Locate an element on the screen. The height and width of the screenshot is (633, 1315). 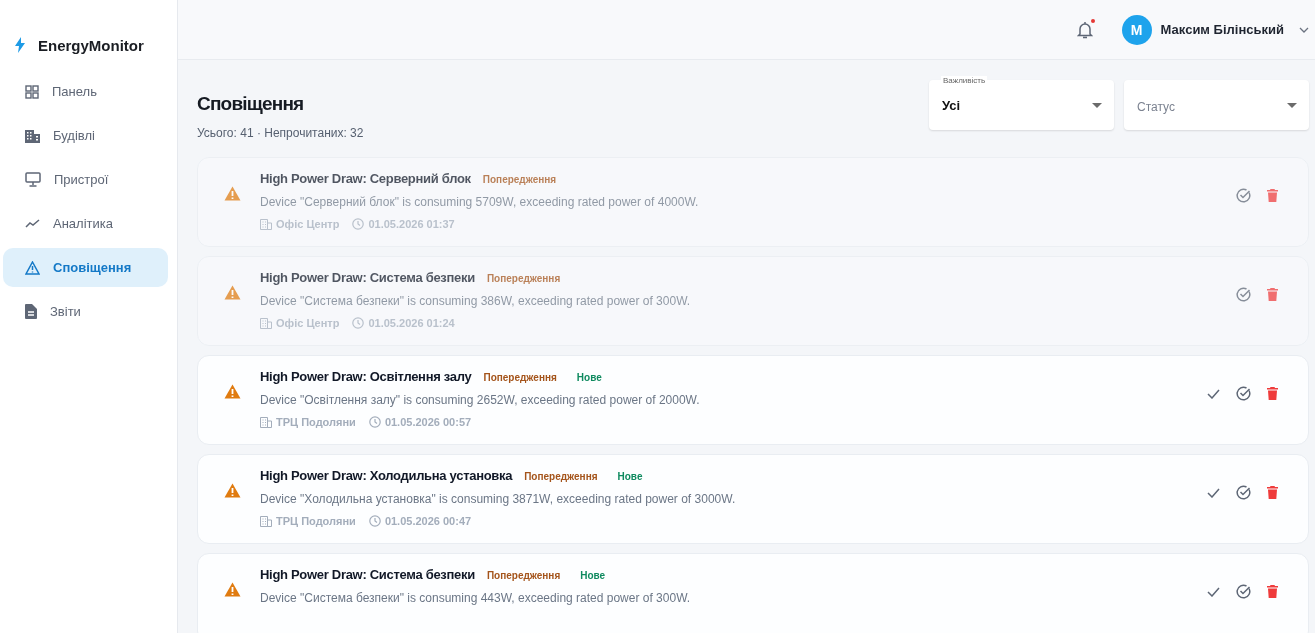
notification-title: High Power Draw: Серверний блок is located at coordinates (365, 178).